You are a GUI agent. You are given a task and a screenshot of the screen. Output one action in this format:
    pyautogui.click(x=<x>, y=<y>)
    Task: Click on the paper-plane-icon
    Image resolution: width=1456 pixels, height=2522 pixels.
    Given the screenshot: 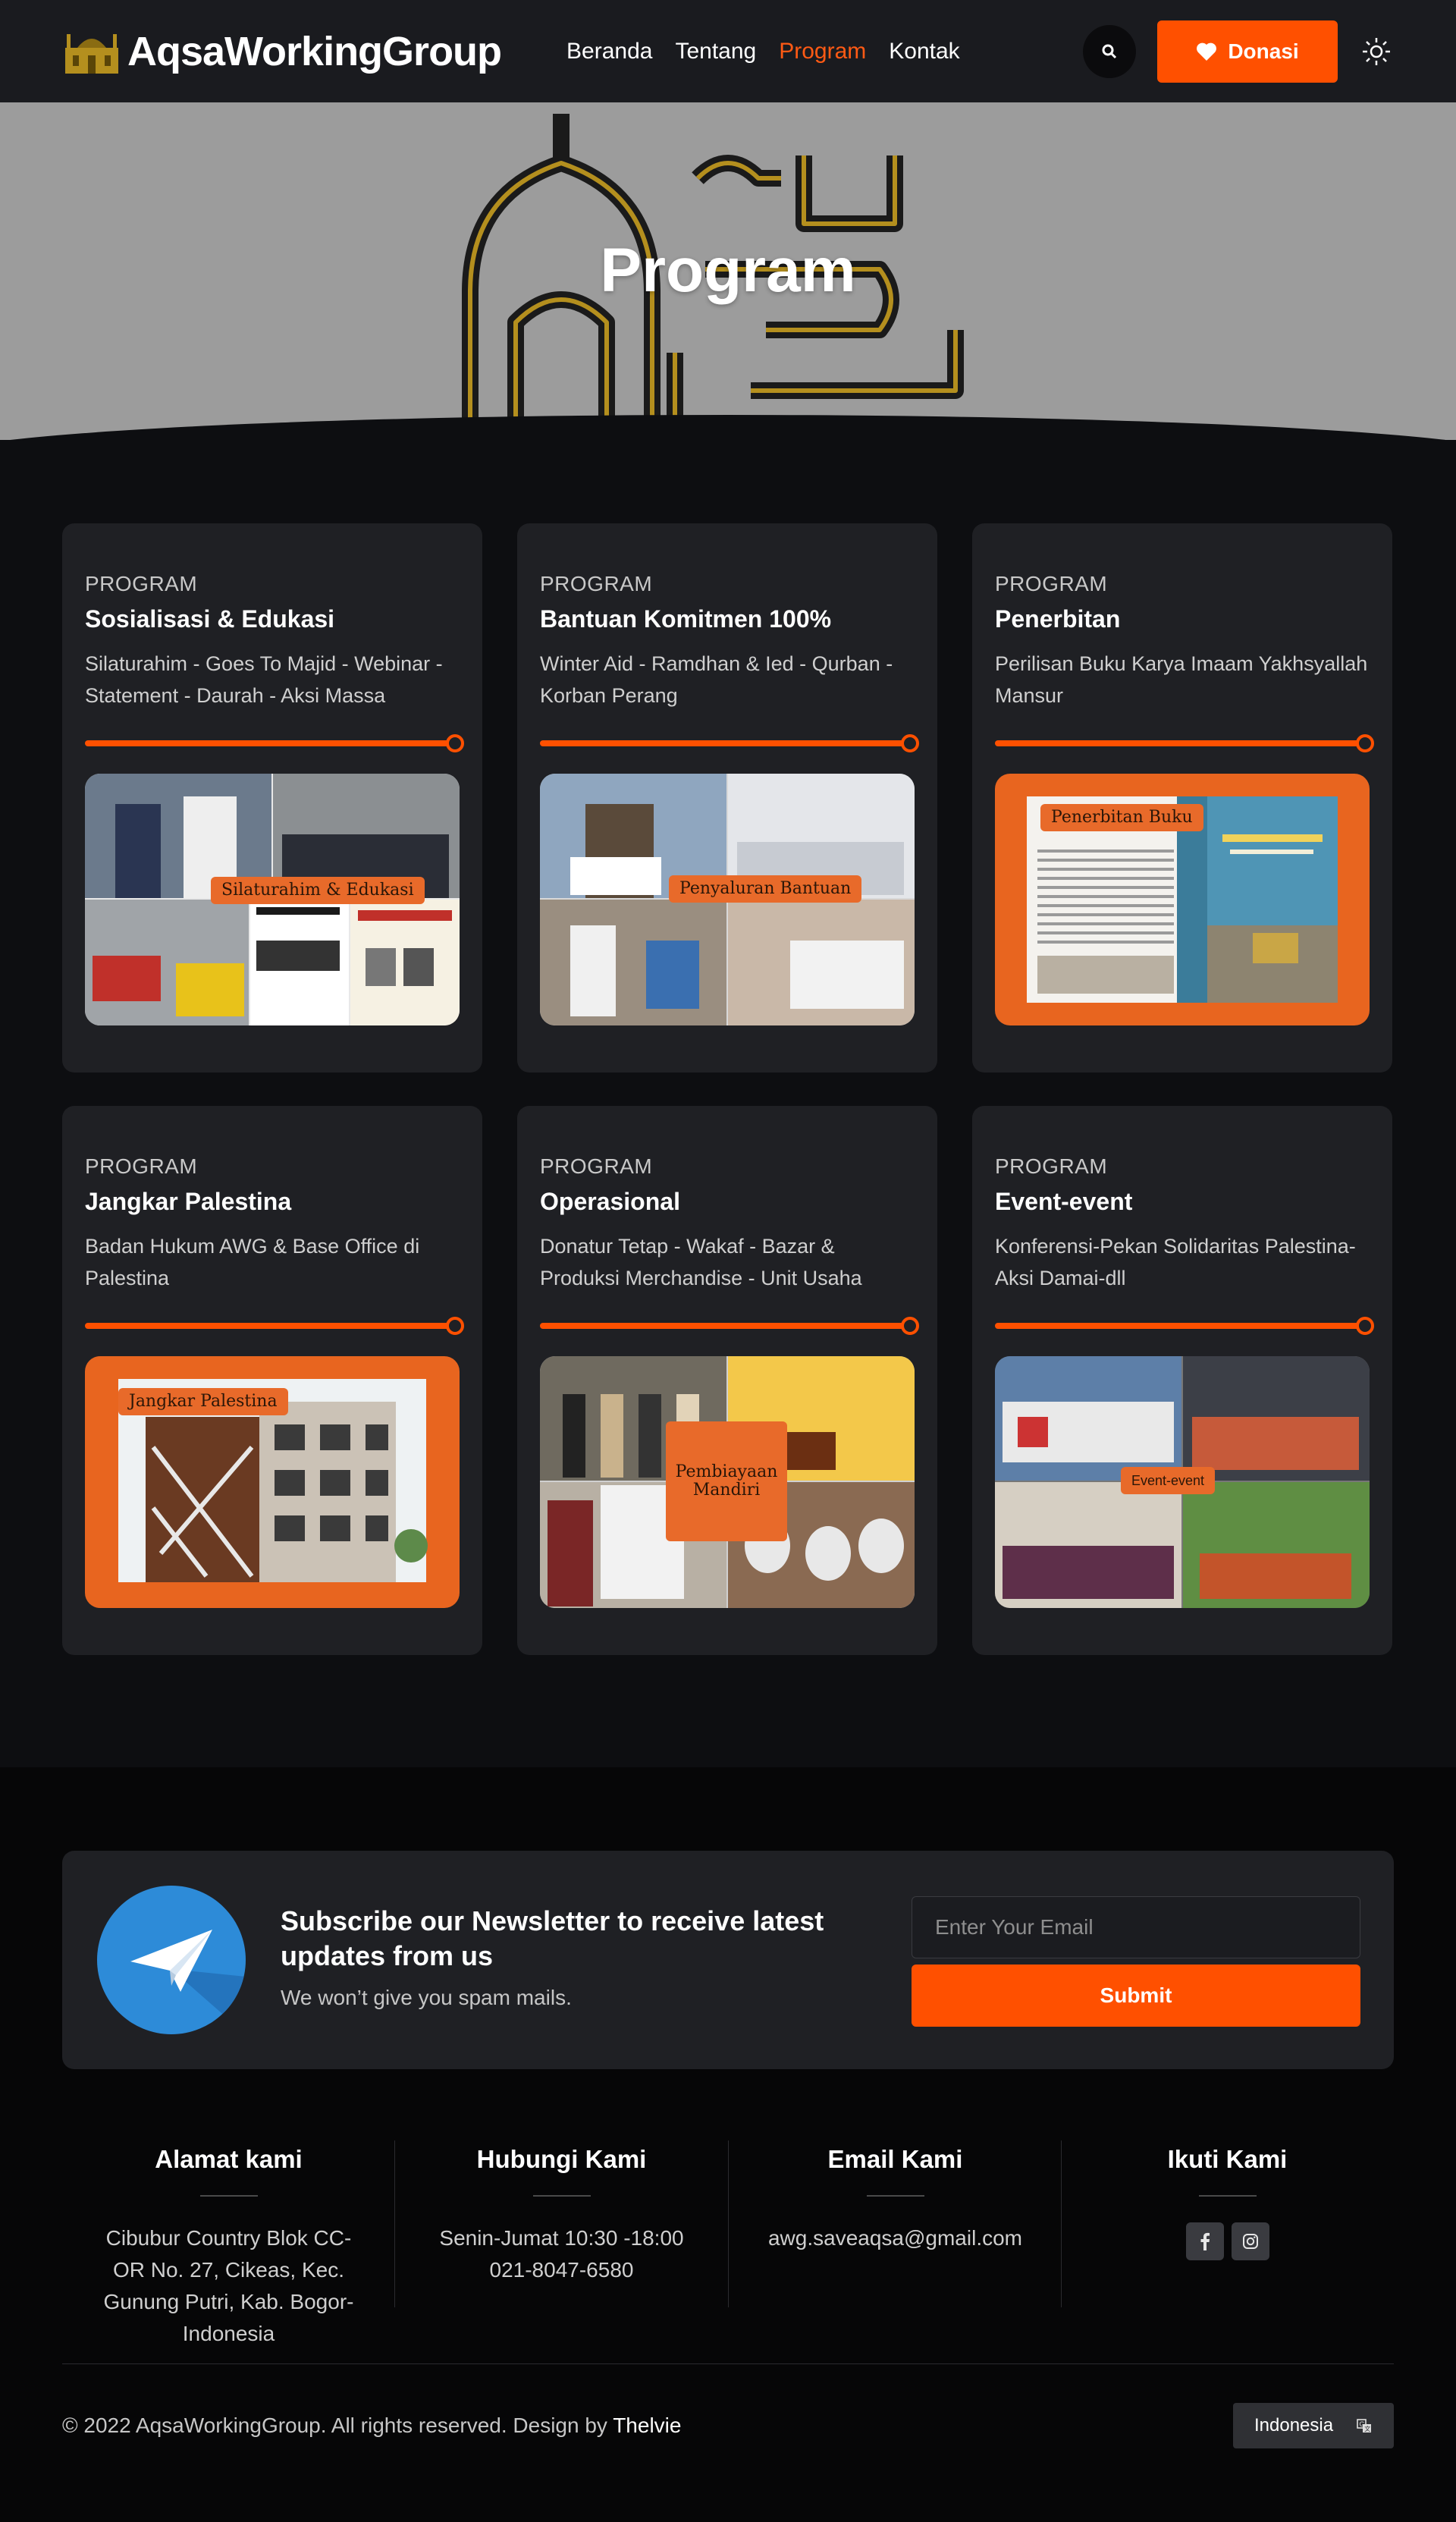 What is the action you would take?
    pyautogui.click(x=171, y=1960)
    